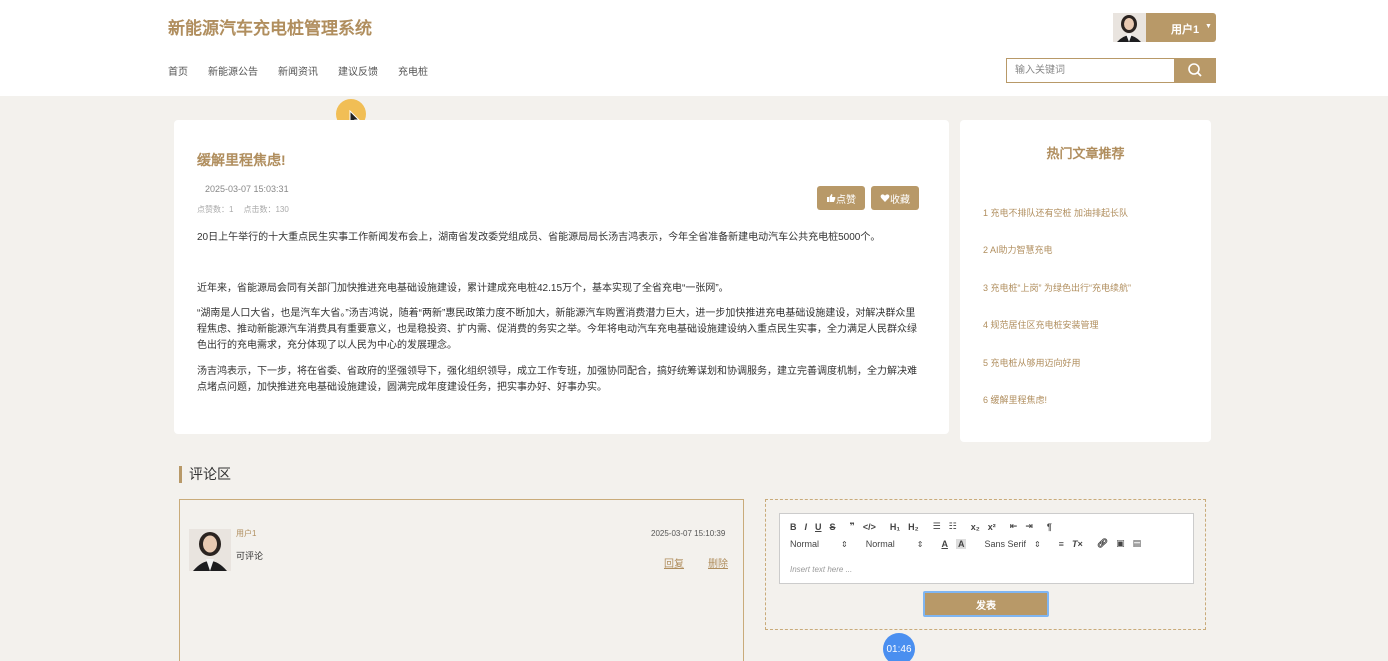  I want to click on code-icon: </>, so click(869, 527).